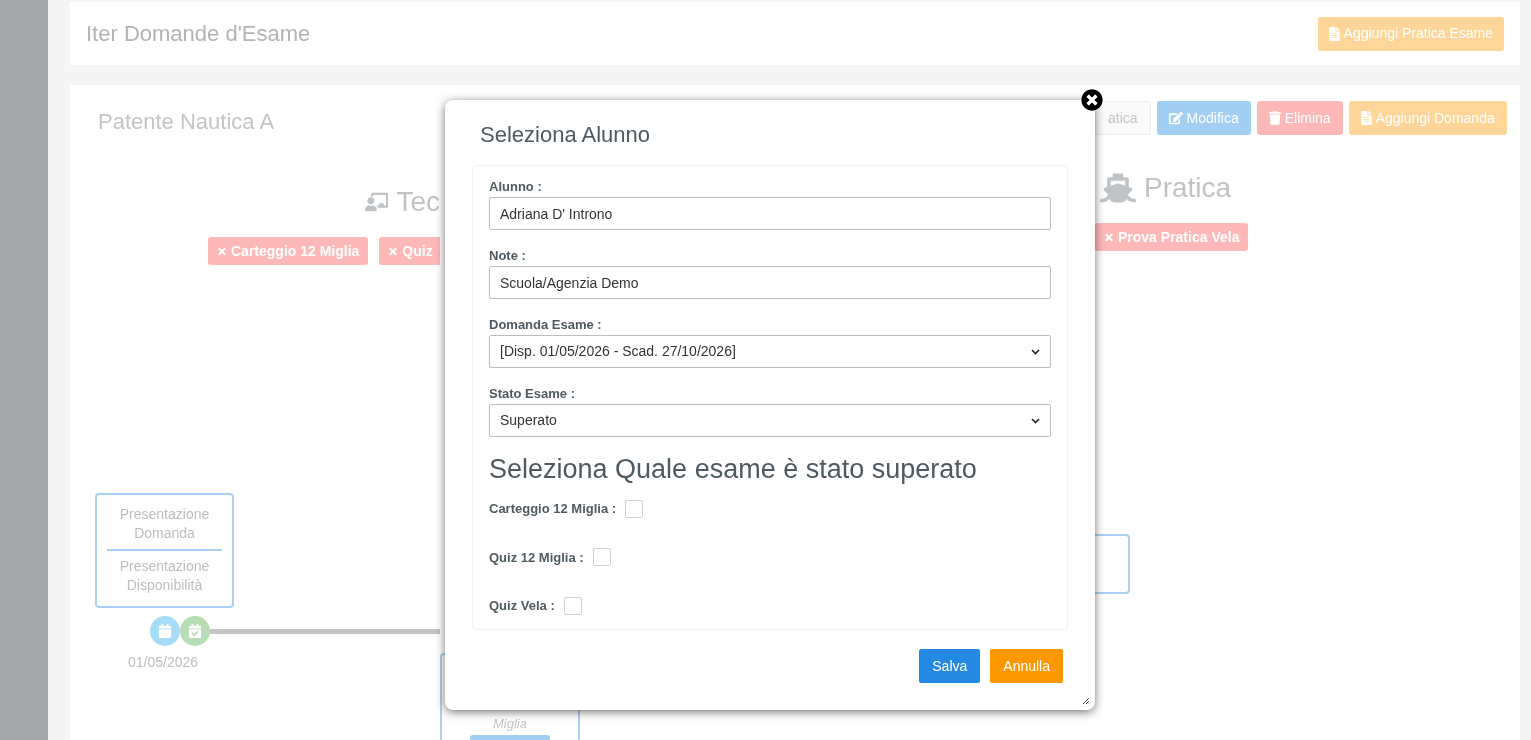 The width and height of the screenshot is (1531, 740). What do you see at coordinates (516, 187) in the screenshot?
I see `field-label: Alunno :` at bounding box center [516, 187].